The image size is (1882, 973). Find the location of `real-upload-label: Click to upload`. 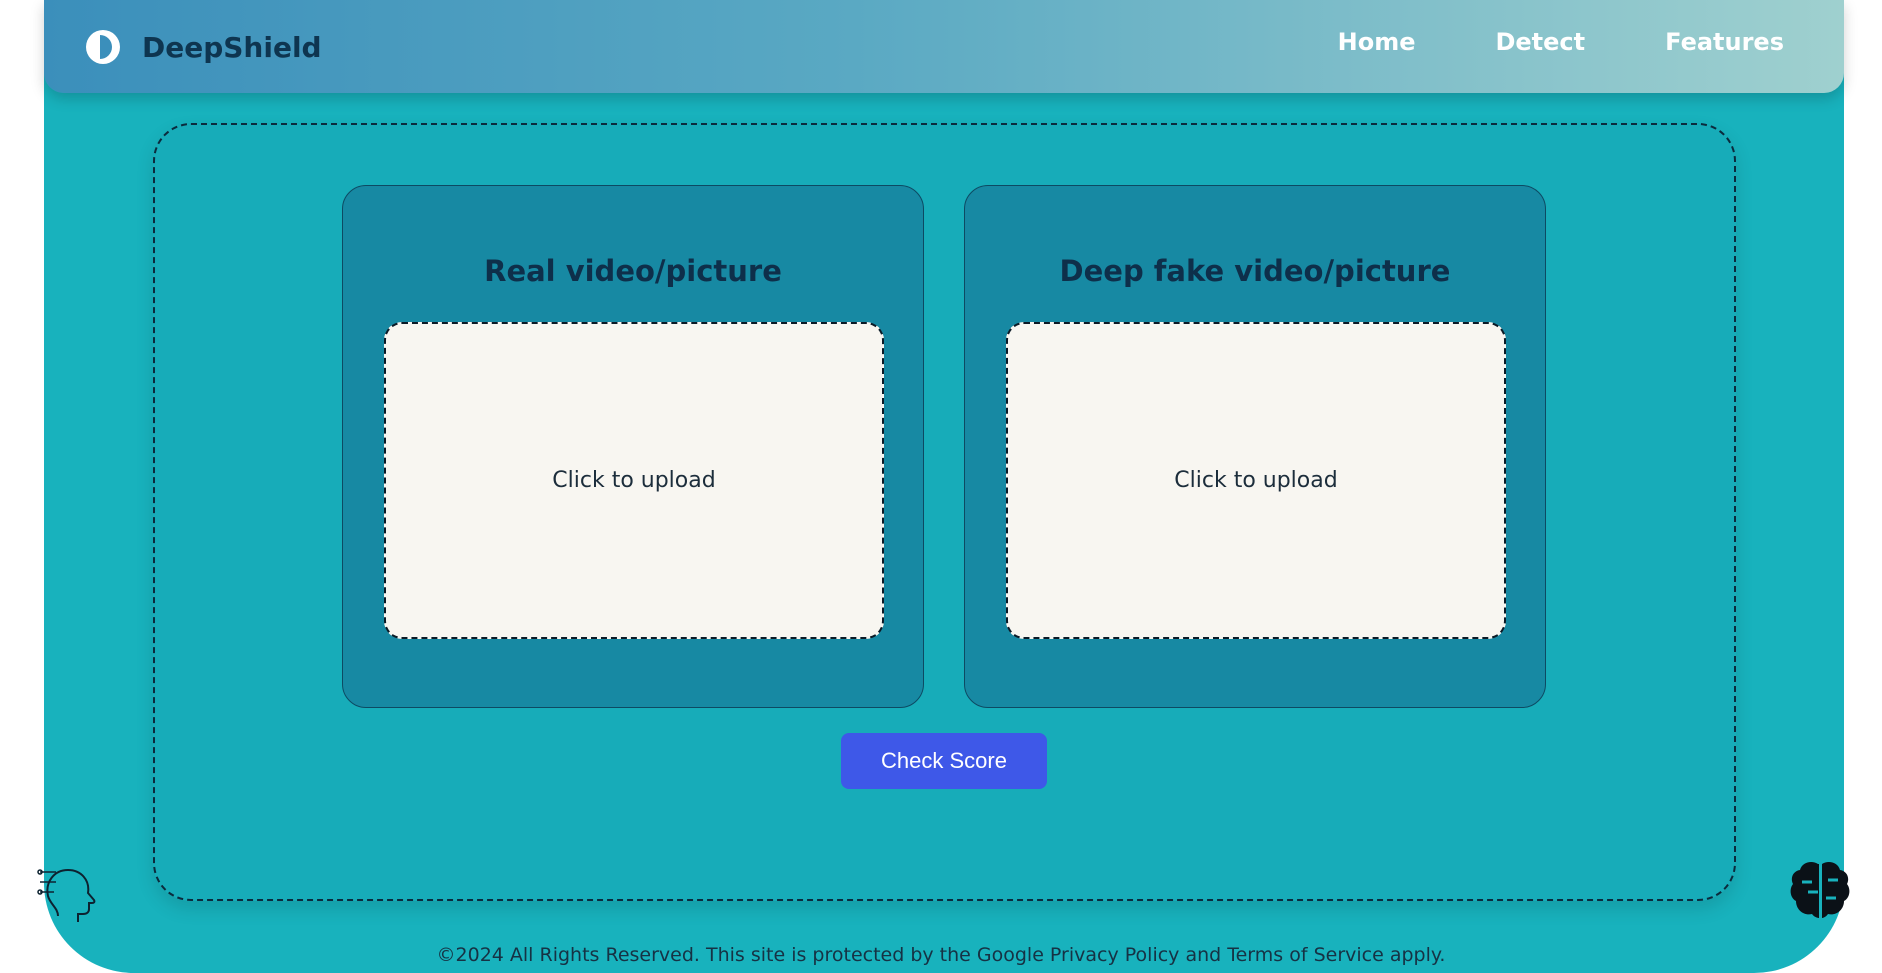

real-upload-label: Click to upload is located at coordinates (634, 480).